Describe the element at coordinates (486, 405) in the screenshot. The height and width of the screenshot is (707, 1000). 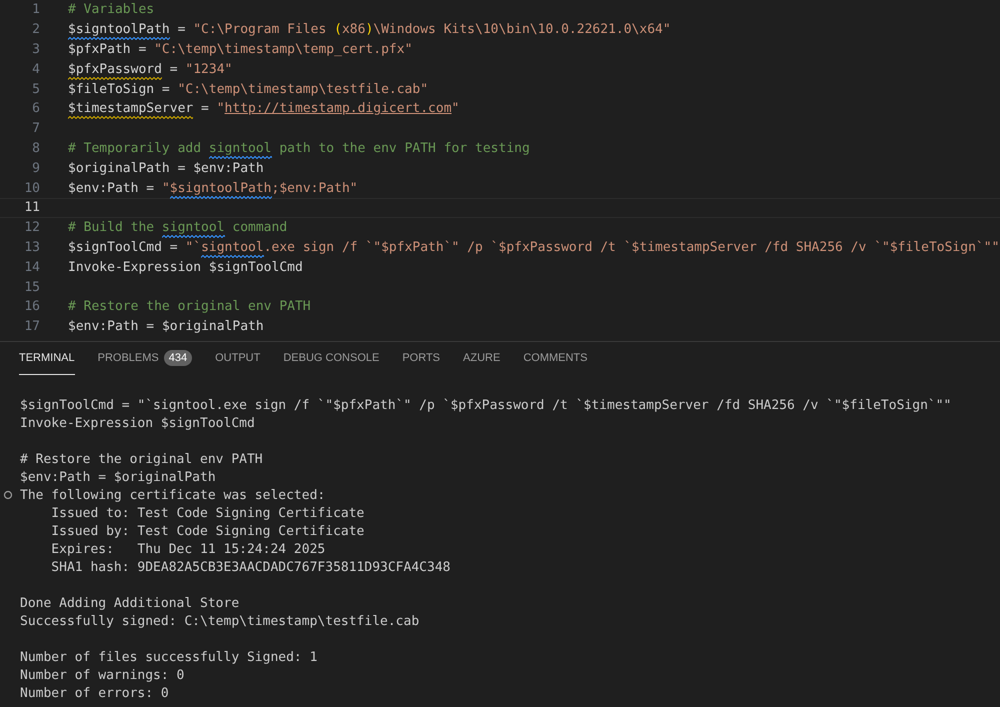
I see `terminal-line: $signToolCmd = "`signtool.exe sign /f `"$pfxPath`" /p `$pfxPassword /t `$timestampServer /fd SHA256 /v `"$fileToSign`""` at that location.